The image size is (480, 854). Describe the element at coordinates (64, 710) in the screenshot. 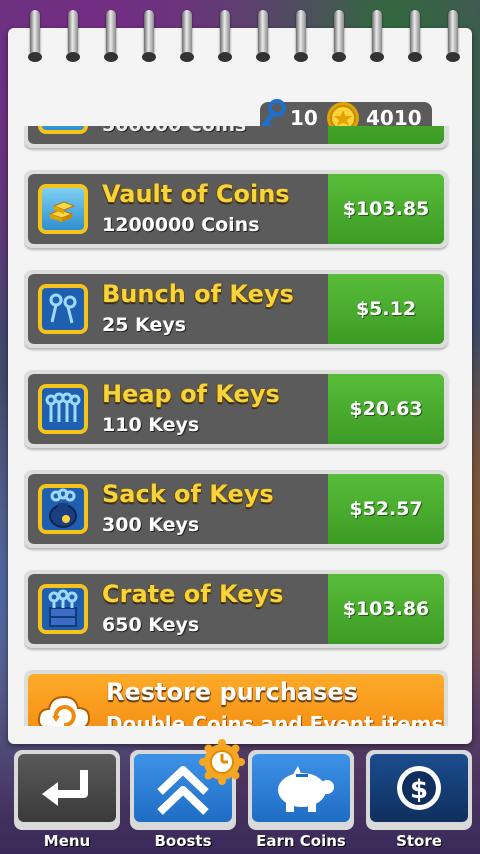

I see `cloud-restore-icon` at that location.